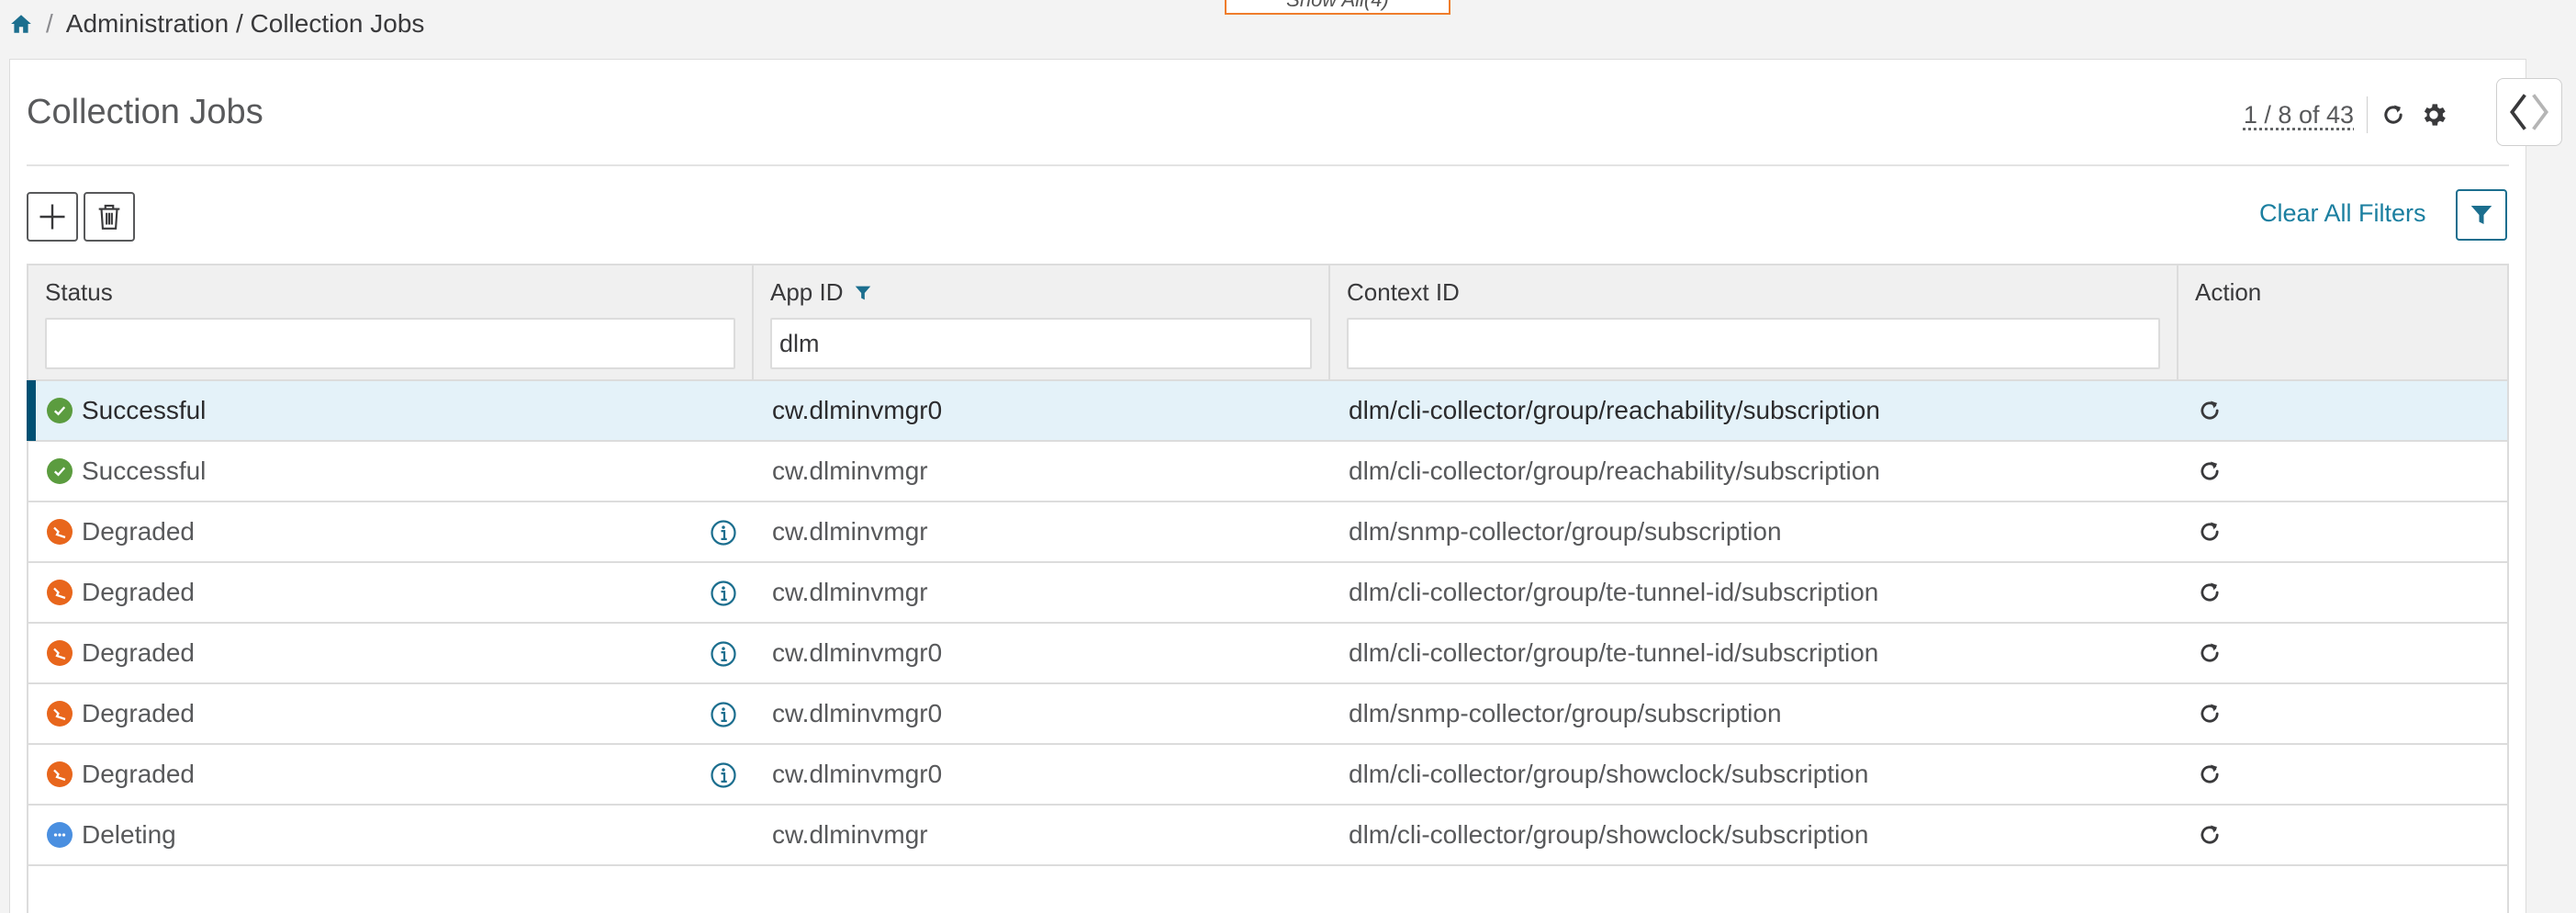  What do you see at coordinates (1041, 343) in the screenshot?
I see `app-id-filter-input` at bounding box center [1041, 343].